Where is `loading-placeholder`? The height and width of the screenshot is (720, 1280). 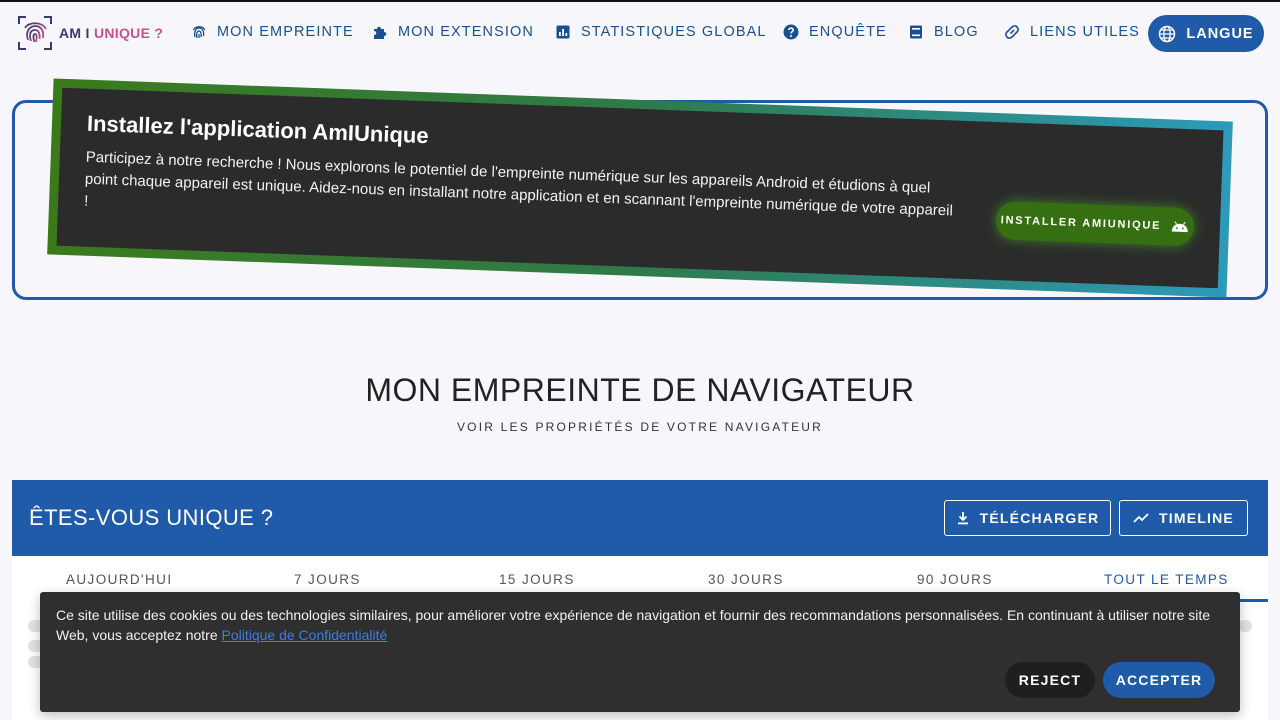 loading-placeholder is located at coordinates (1245, 626).